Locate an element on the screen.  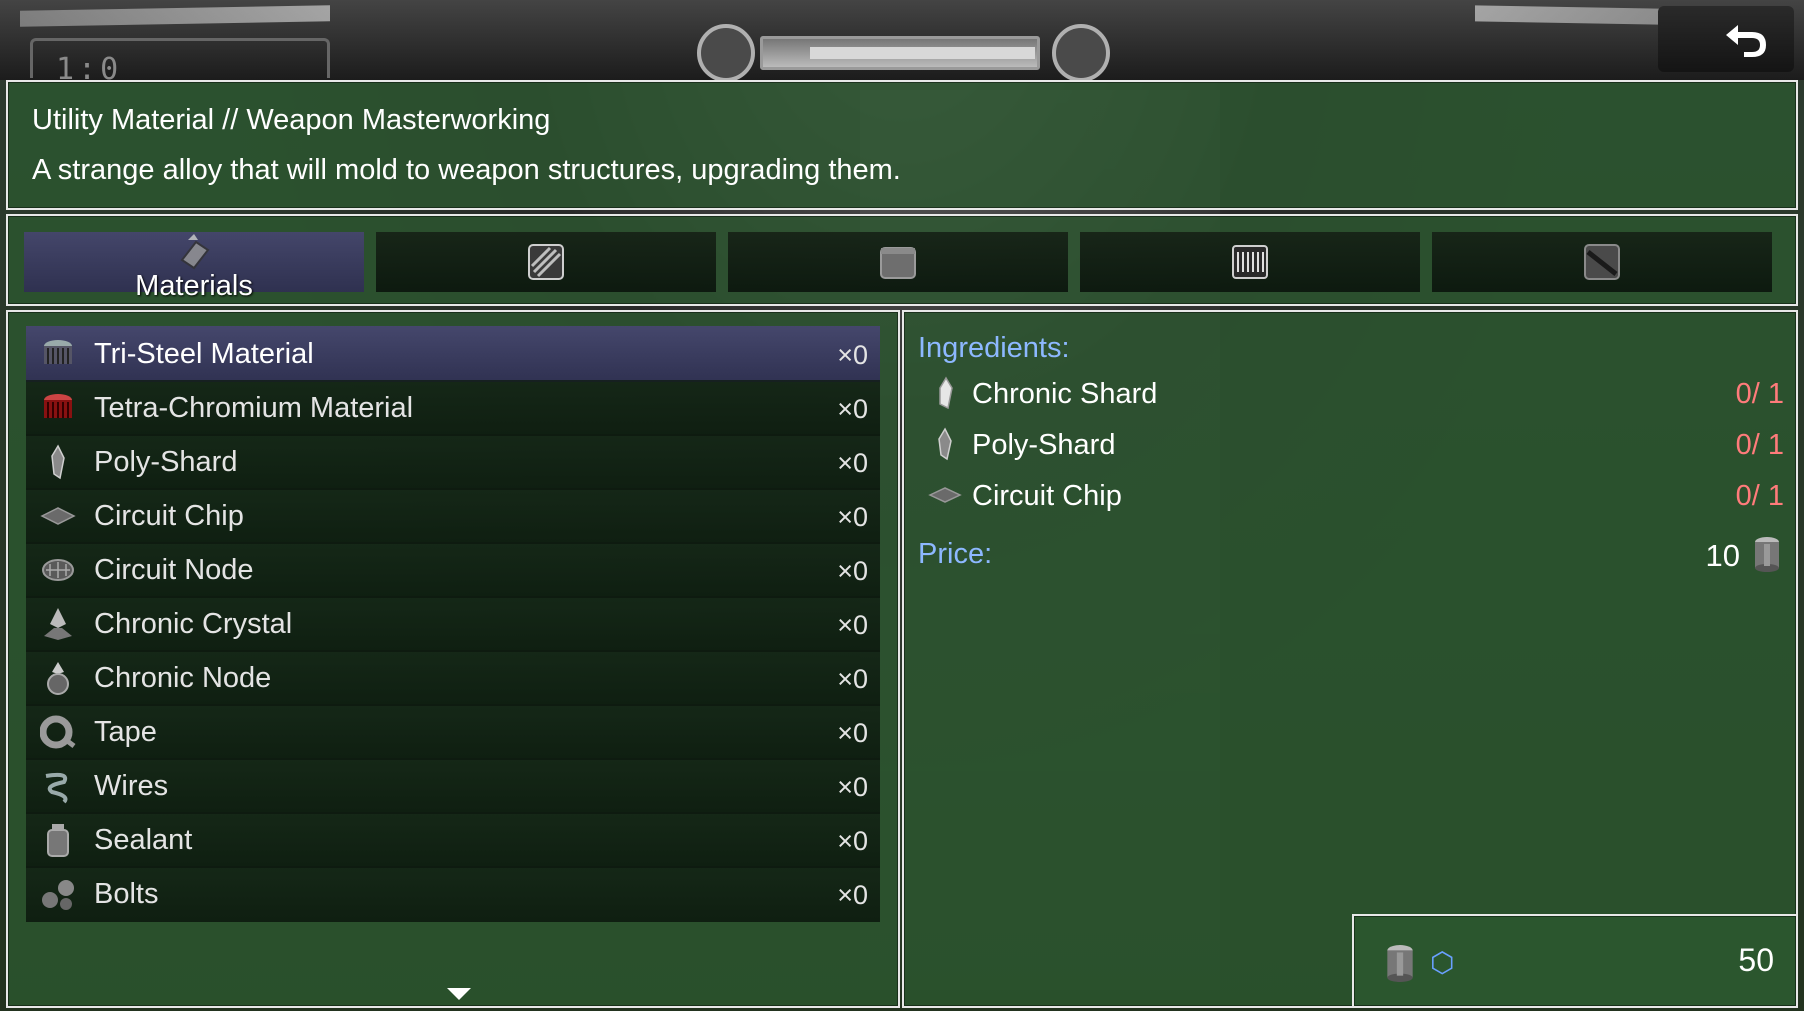
category-tabs: Materials is located at coordinates (902, 260).